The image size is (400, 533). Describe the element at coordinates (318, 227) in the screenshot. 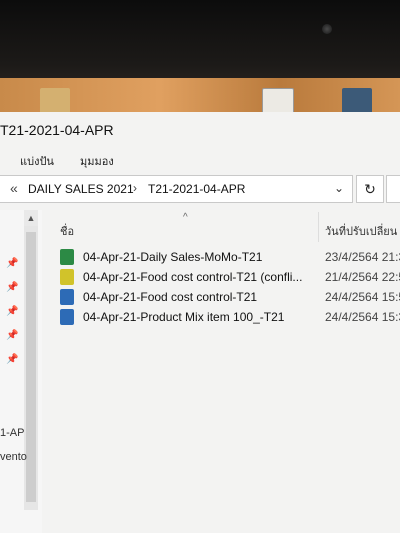

I see `column-divider` at that location.